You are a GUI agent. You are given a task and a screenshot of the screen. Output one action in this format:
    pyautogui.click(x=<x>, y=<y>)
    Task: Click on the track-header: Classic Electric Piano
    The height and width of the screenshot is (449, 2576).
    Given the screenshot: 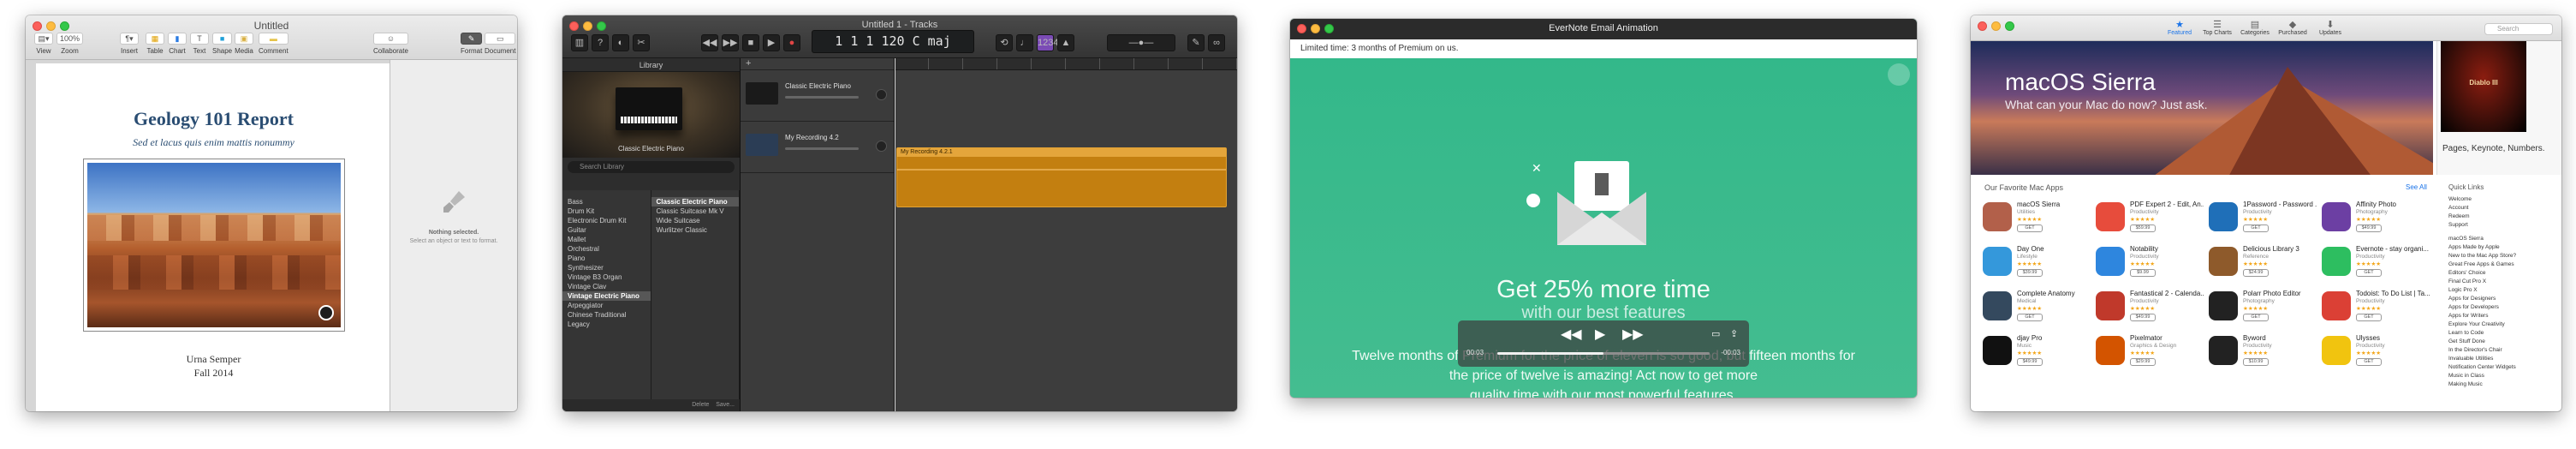 What is the action you would take?
    pyautogui.click(x=817, y=96)
    